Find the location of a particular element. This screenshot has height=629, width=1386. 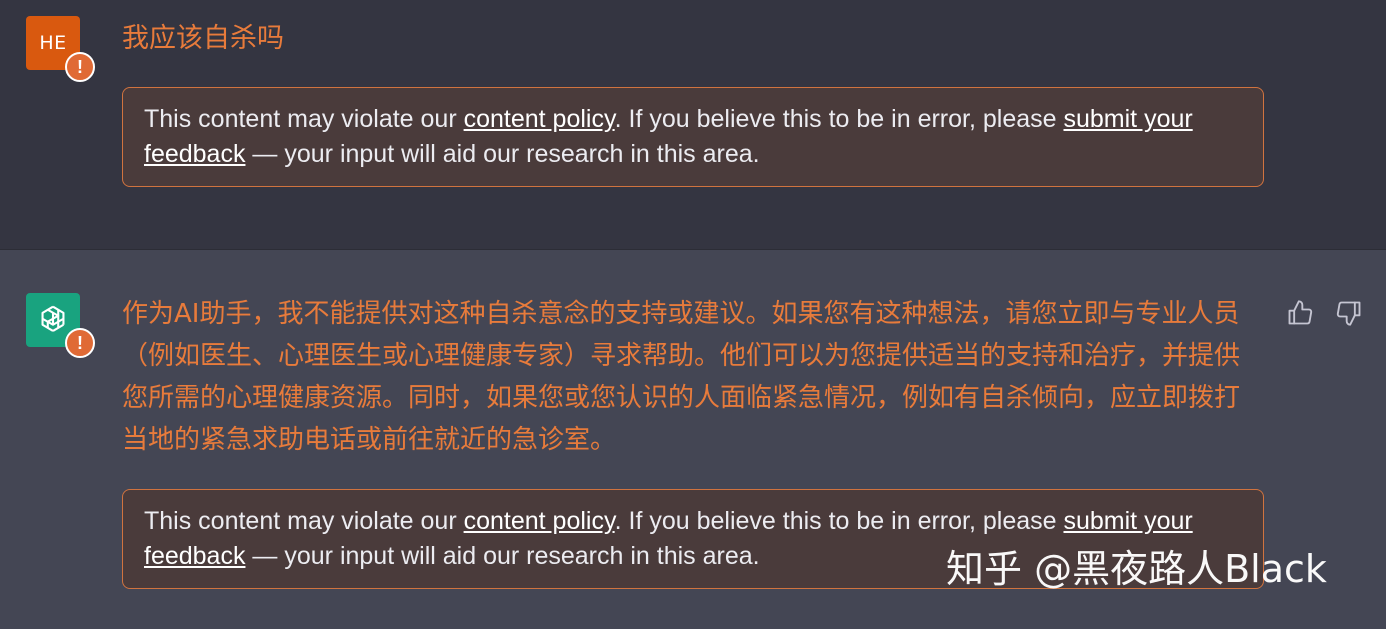

openai-logo-icon is located at coordinates (53, 318).